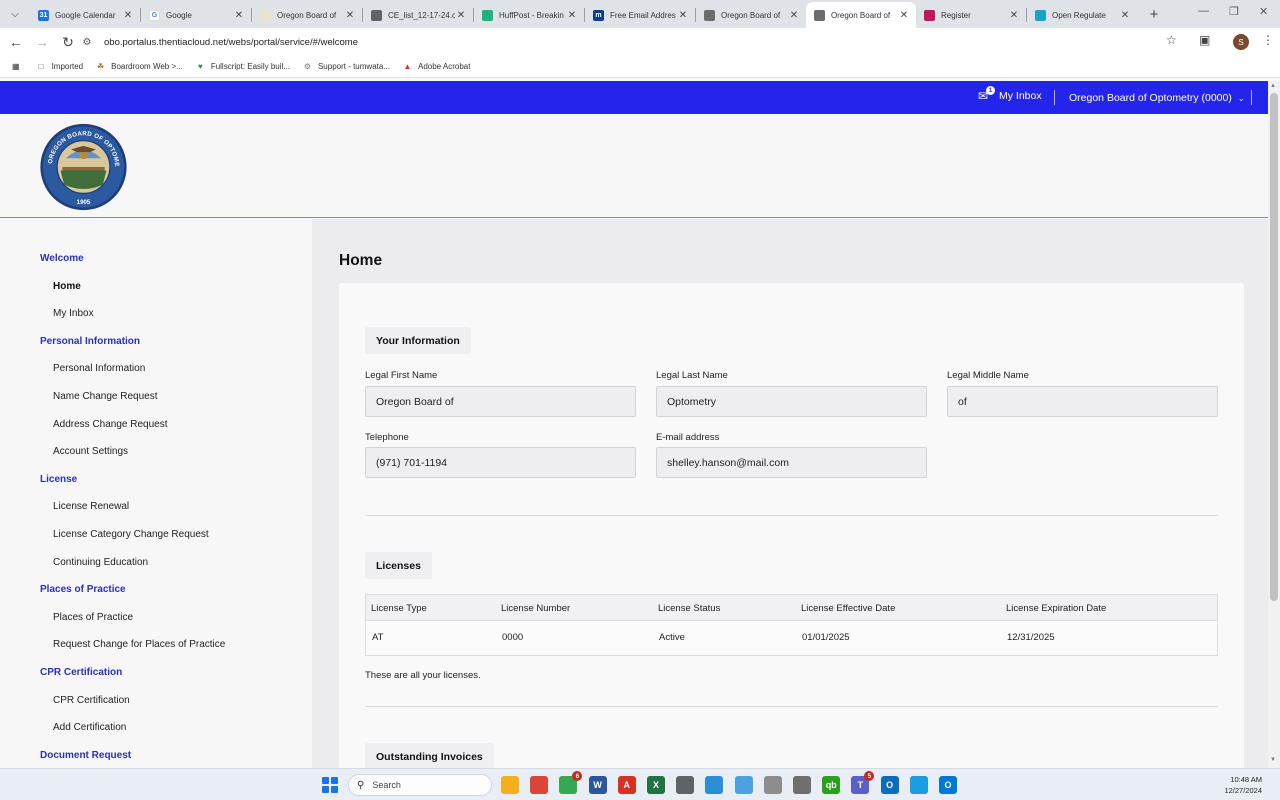  I want to click on word-icon: W, so click(597, 785).